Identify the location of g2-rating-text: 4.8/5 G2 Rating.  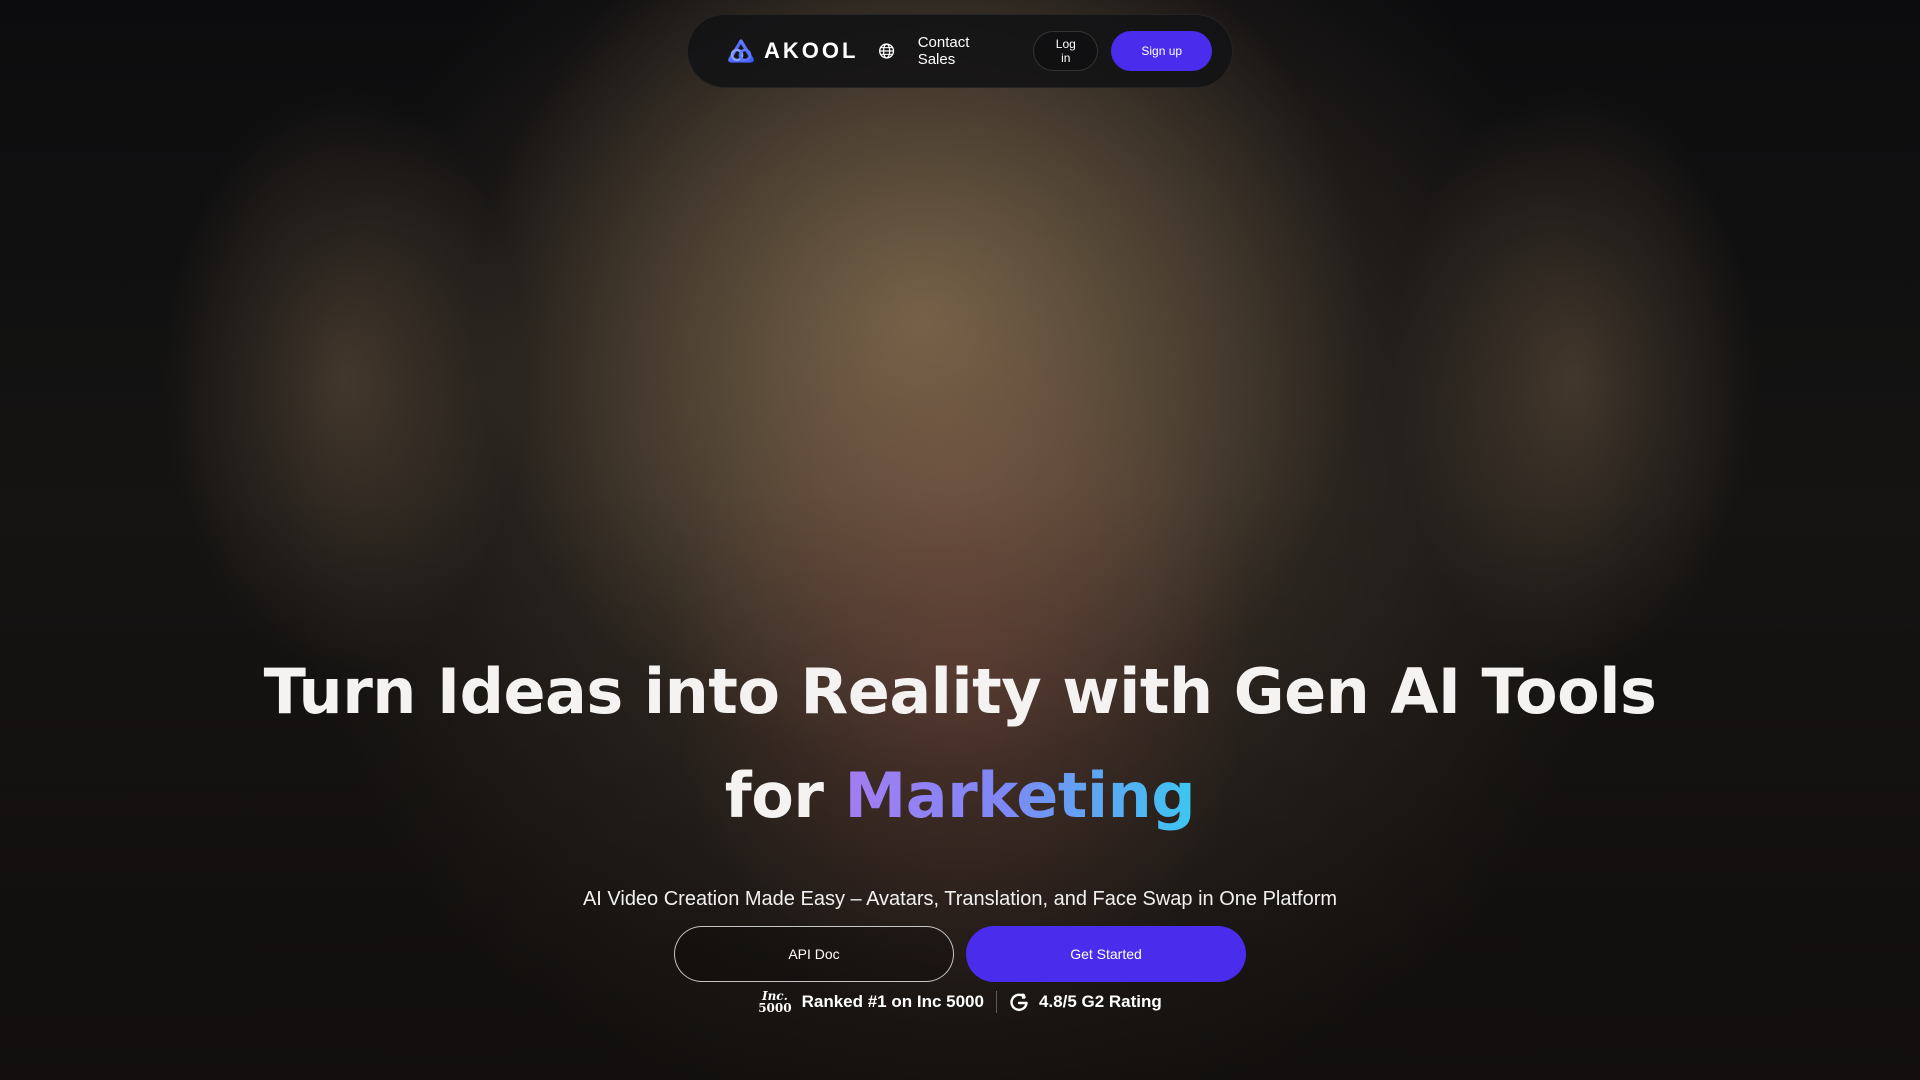
(1100, 1001).